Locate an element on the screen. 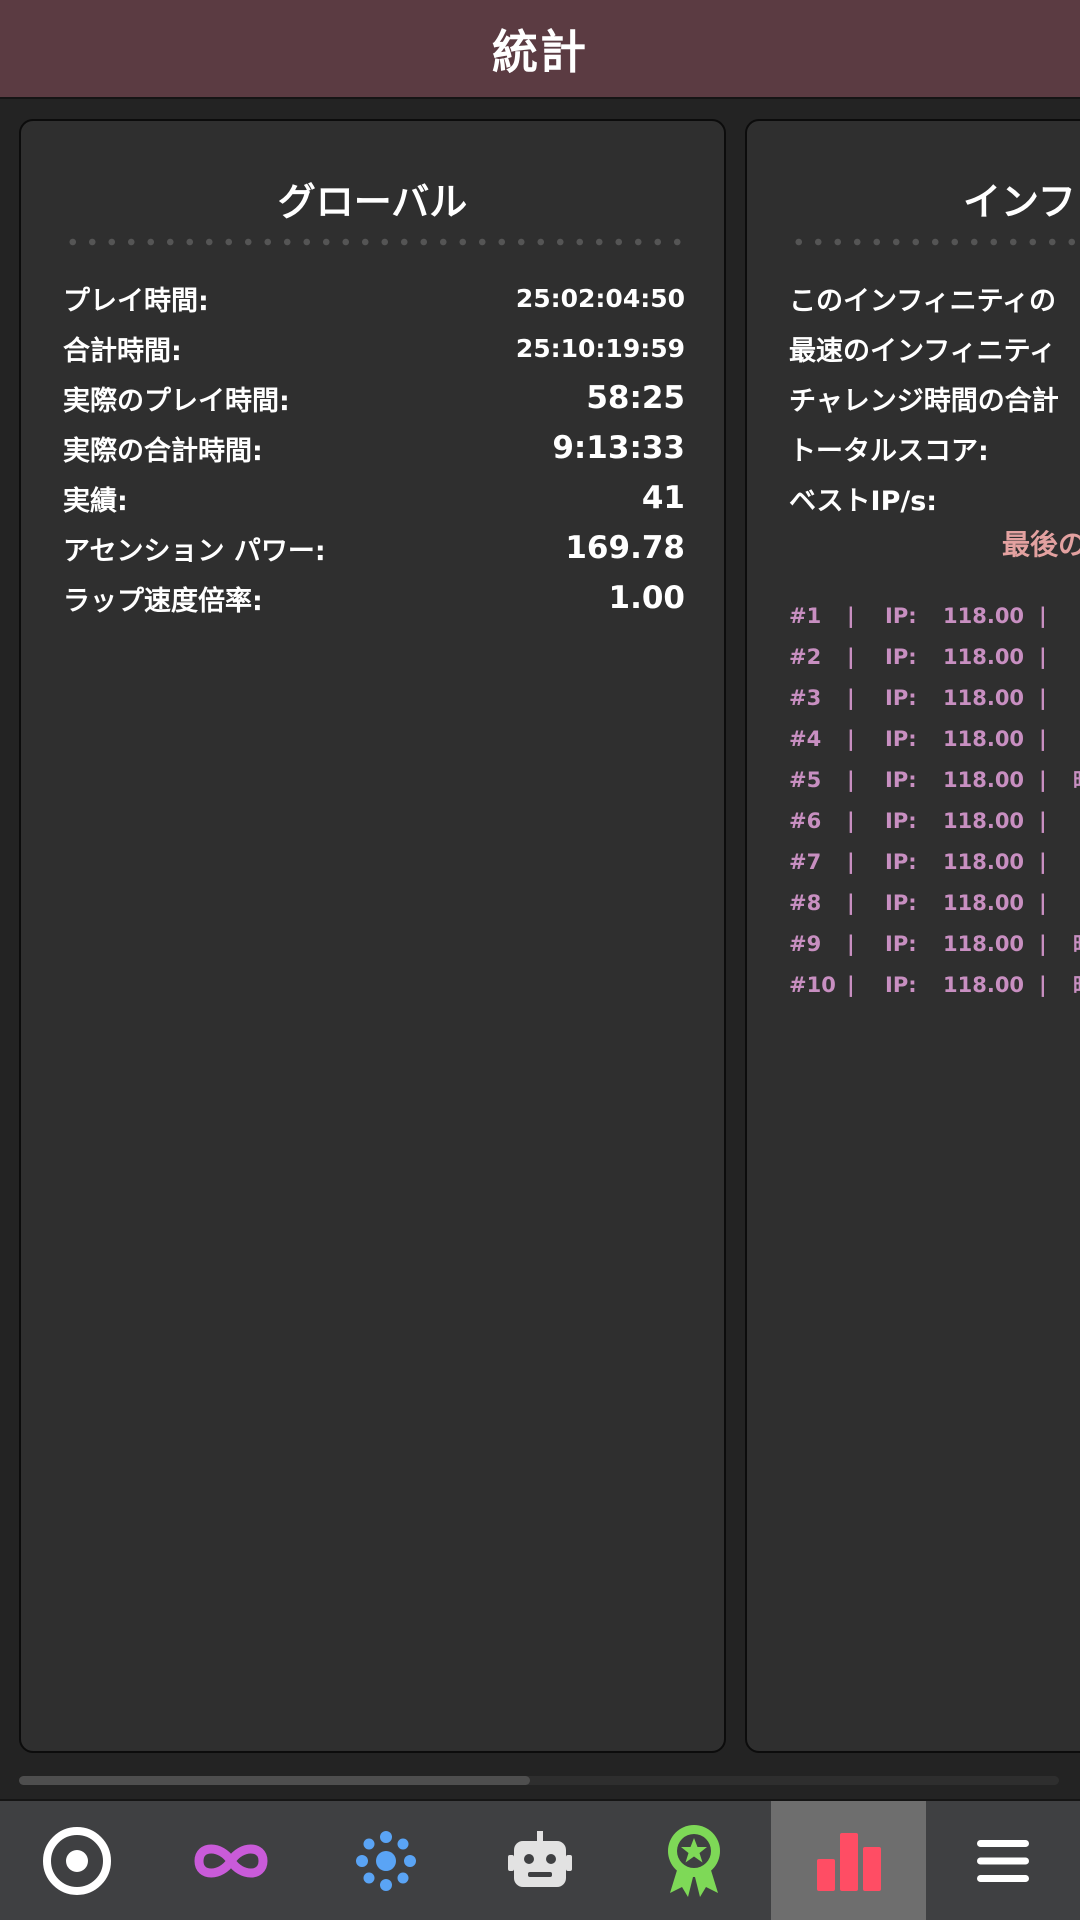  stat-row-best-ips: ベストIP/s: is located at coordinates (934, 498).